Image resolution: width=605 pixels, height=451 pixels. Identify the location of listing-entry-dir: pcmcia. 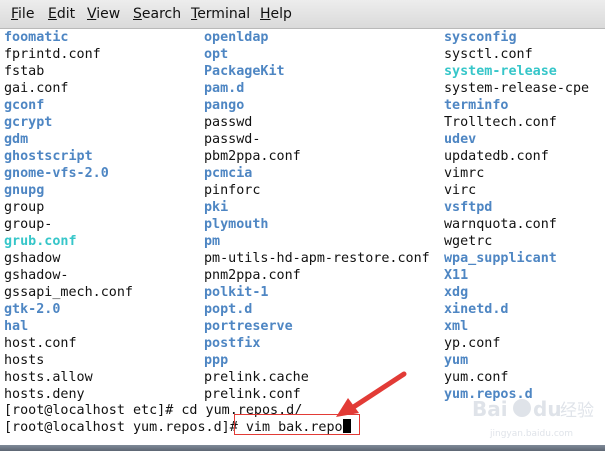
(228, 173).